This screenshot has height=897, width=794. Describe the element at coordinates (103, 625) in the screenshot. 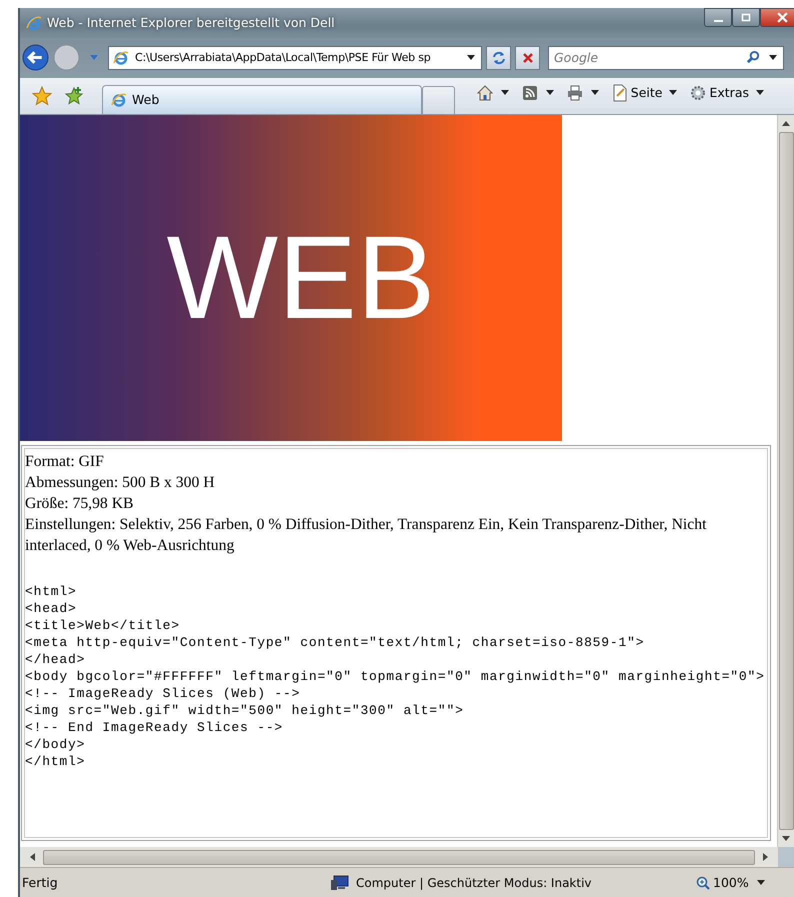

I see `code-line: <title>Web</title>` at that location.